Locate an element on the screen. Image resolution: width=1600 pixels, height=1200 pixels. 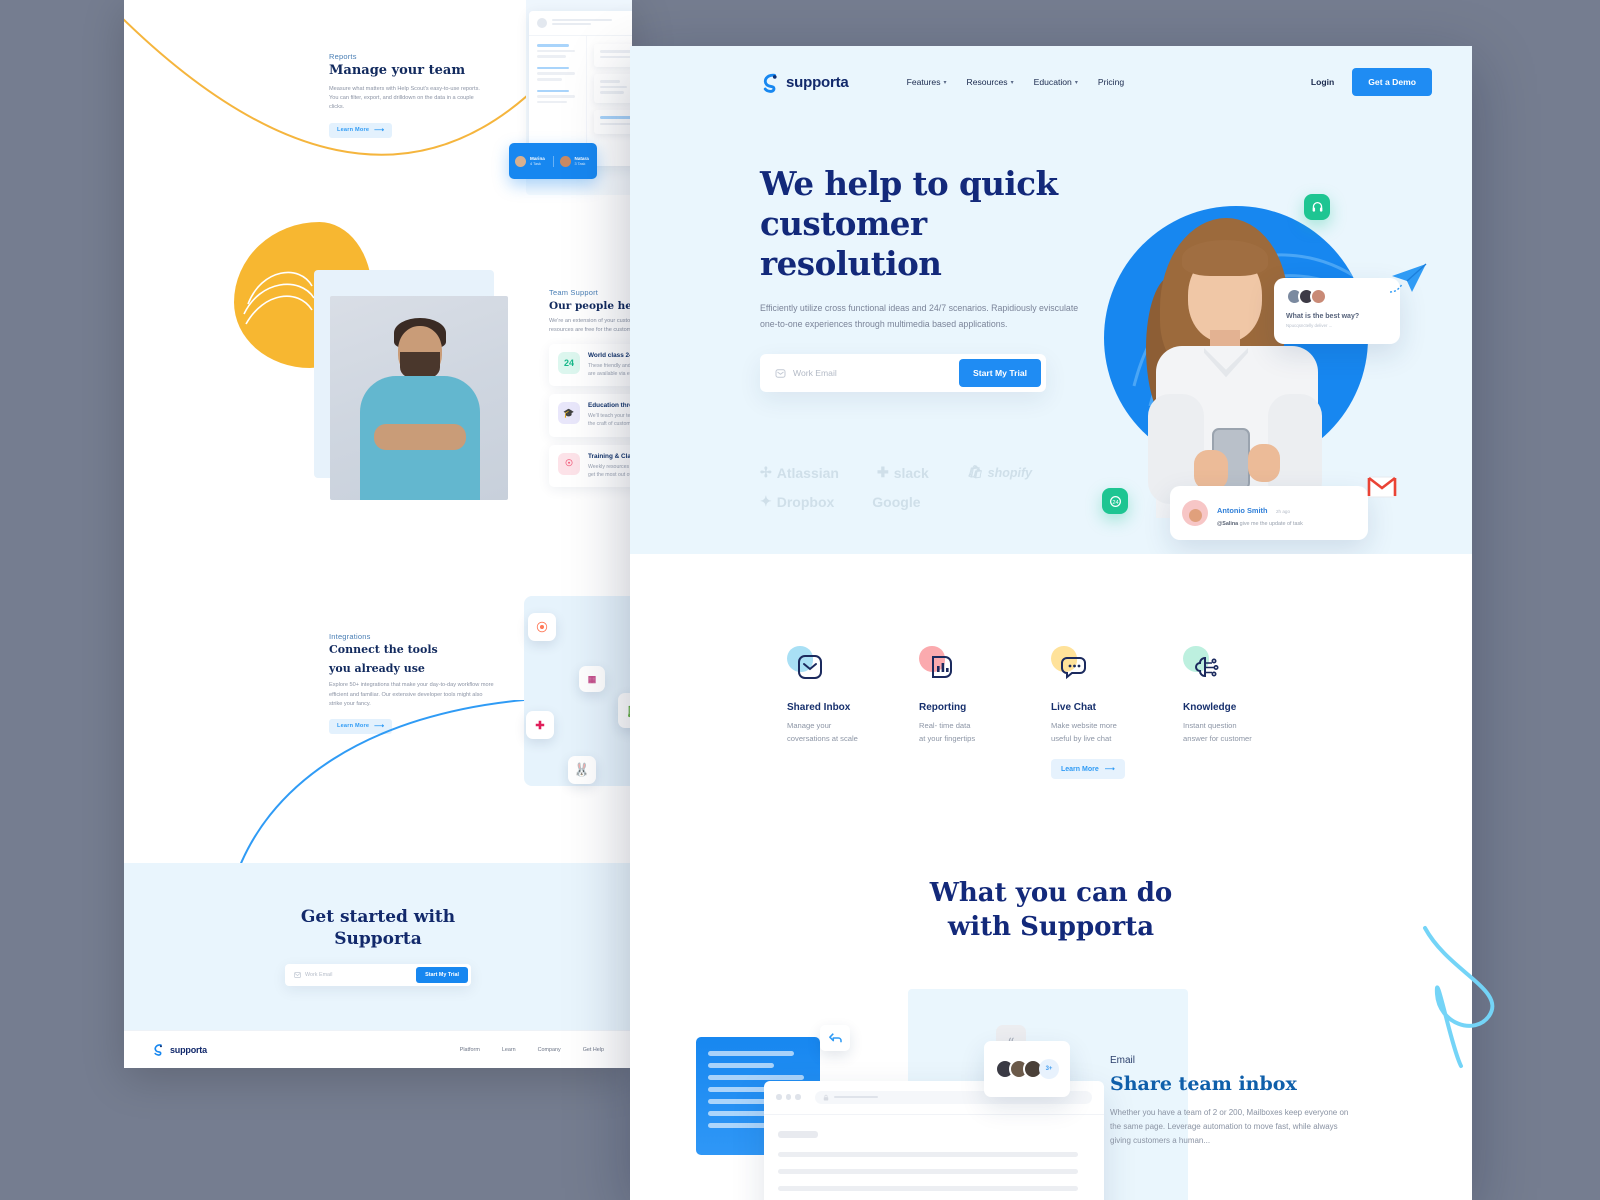
start-my-trial-button: Start My Trial is located at coordinates (1000, 373).